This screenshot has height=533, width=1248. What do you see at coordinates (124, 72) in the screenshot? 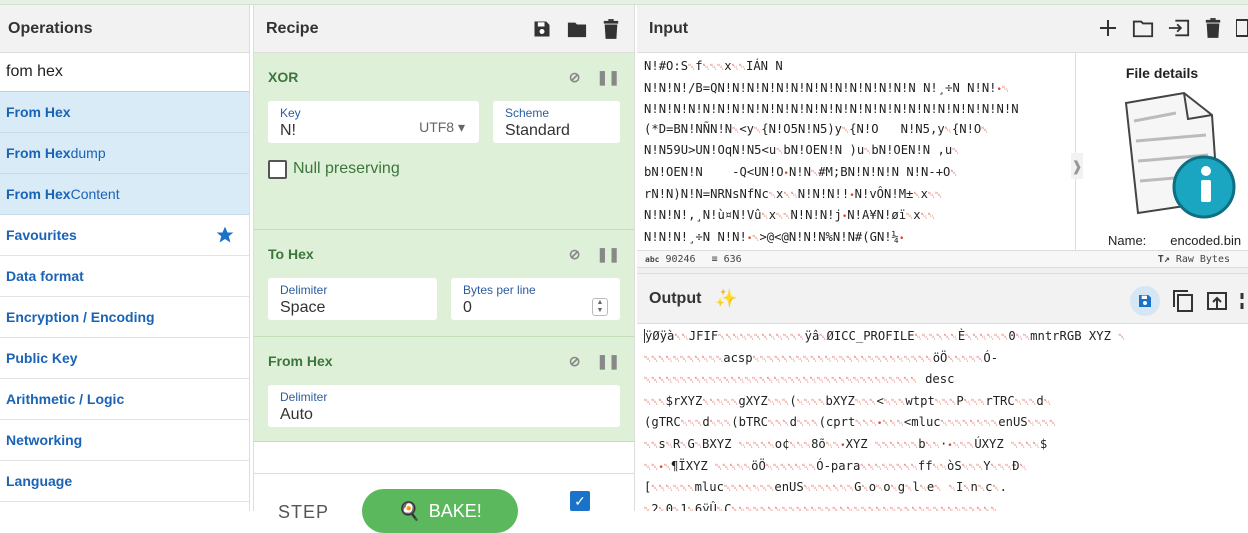
I see `operations-search-input: fom hex` at bounding box center [124, 72].